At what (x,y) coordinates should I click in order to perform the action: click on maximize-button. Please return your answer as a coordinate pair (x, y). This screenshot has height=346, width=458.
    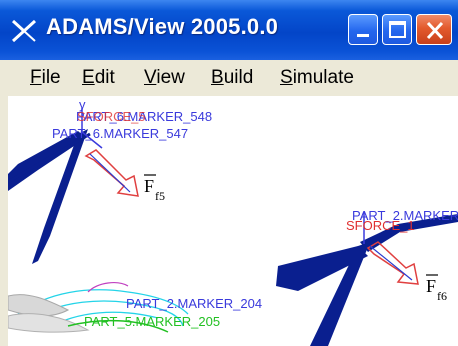
    Looking at the image, I should click on (397, 29).